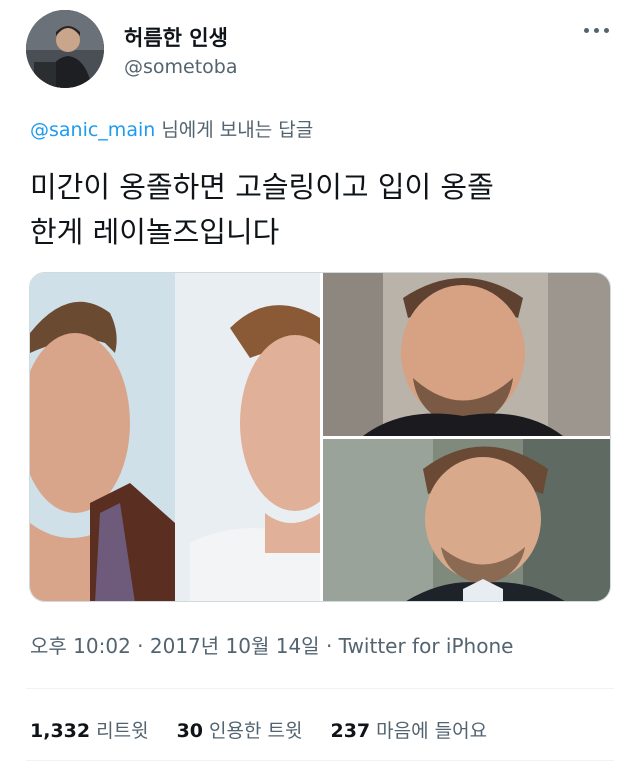 Image resolution: width=640 pixels, height=770 pixels. I want to click on tweet-stats: 1,332 리트윗 30 인용한 트윗 237 마음에 들어요, so click(258, 729).